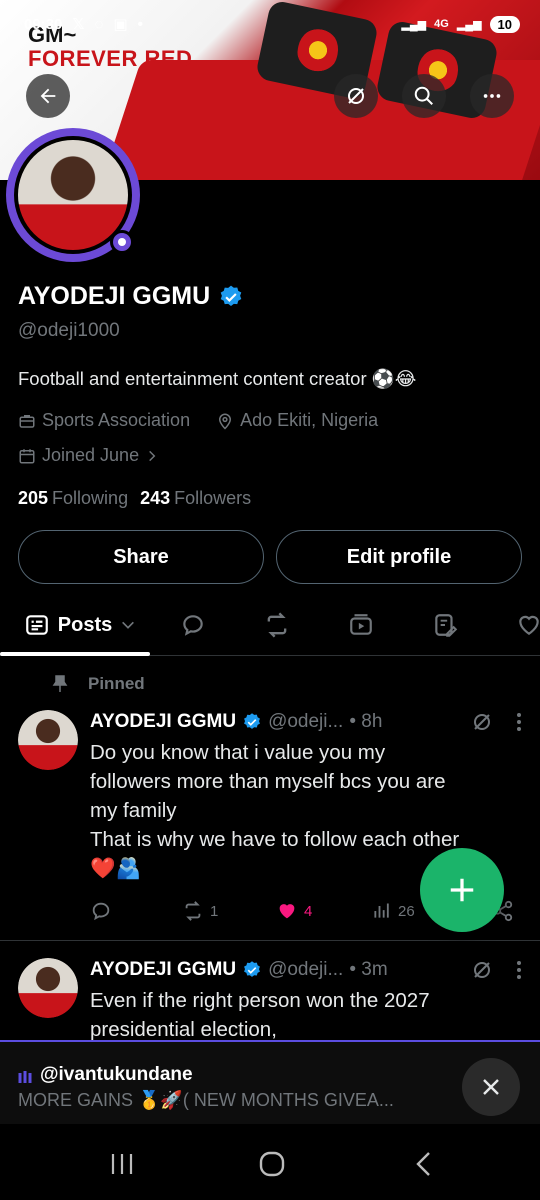 Image resolution: width=540 pixels, height=1200 pixels. I want to click on whatsapp-icon: ◌, so click(99, 24).